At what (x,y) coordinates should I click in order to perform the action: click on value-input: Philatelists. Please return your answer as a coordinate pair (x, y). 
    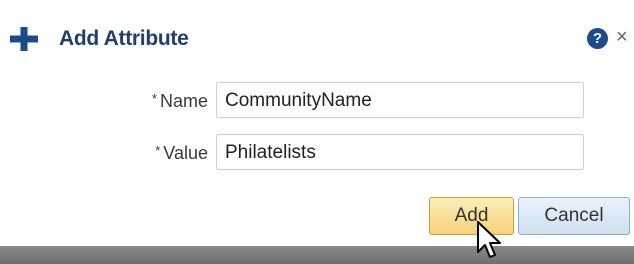
    Looking at the image, I should click on (400, 152).